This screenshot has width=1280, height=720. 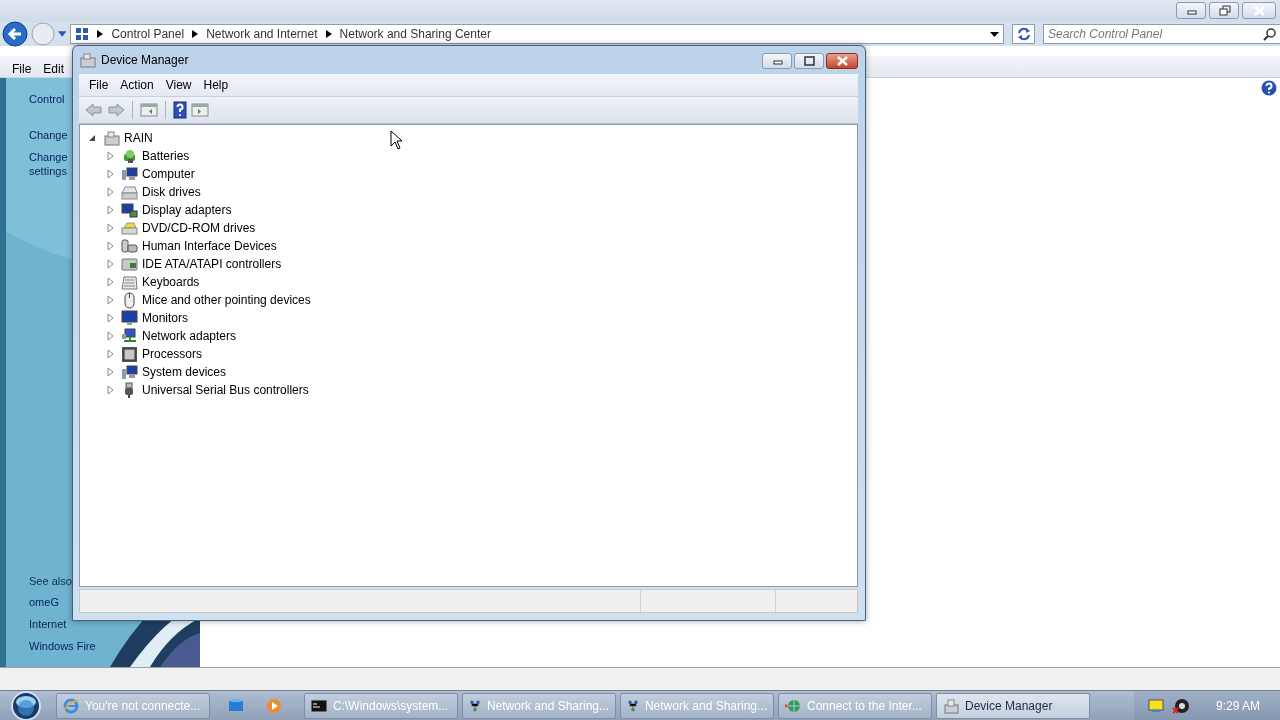 What do you see at coordinates (15, 34) in the screenshot?
I see `back-button` at bounding box center [15, 34].